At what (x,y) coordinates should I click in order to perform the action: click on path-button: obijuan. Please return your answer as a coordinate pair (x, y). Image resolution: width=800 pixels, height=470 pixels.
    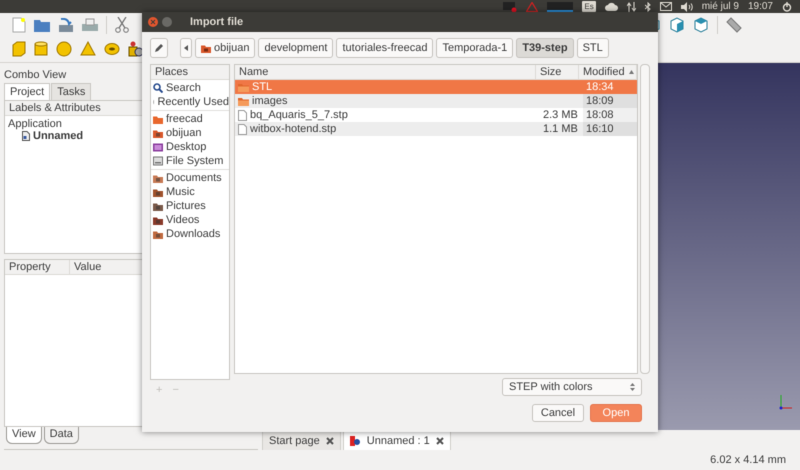
    Looking at the image, I should click on (225, 48).